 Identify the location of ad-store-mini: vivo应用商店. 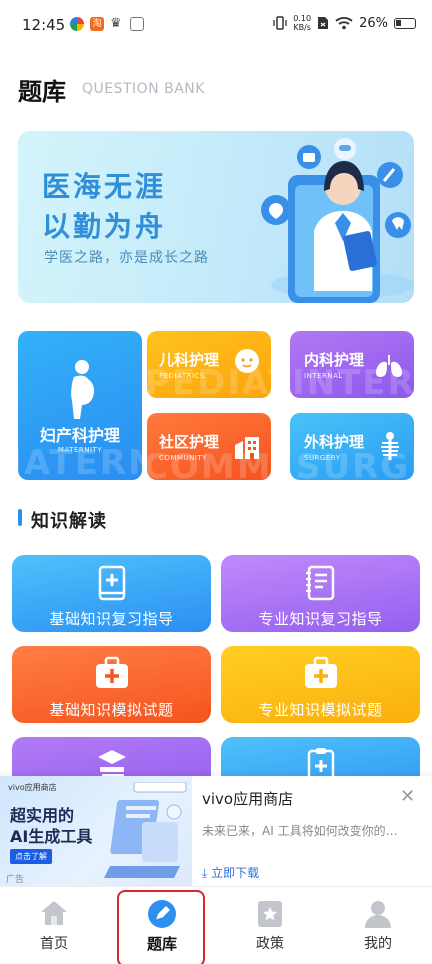
(32, 787).